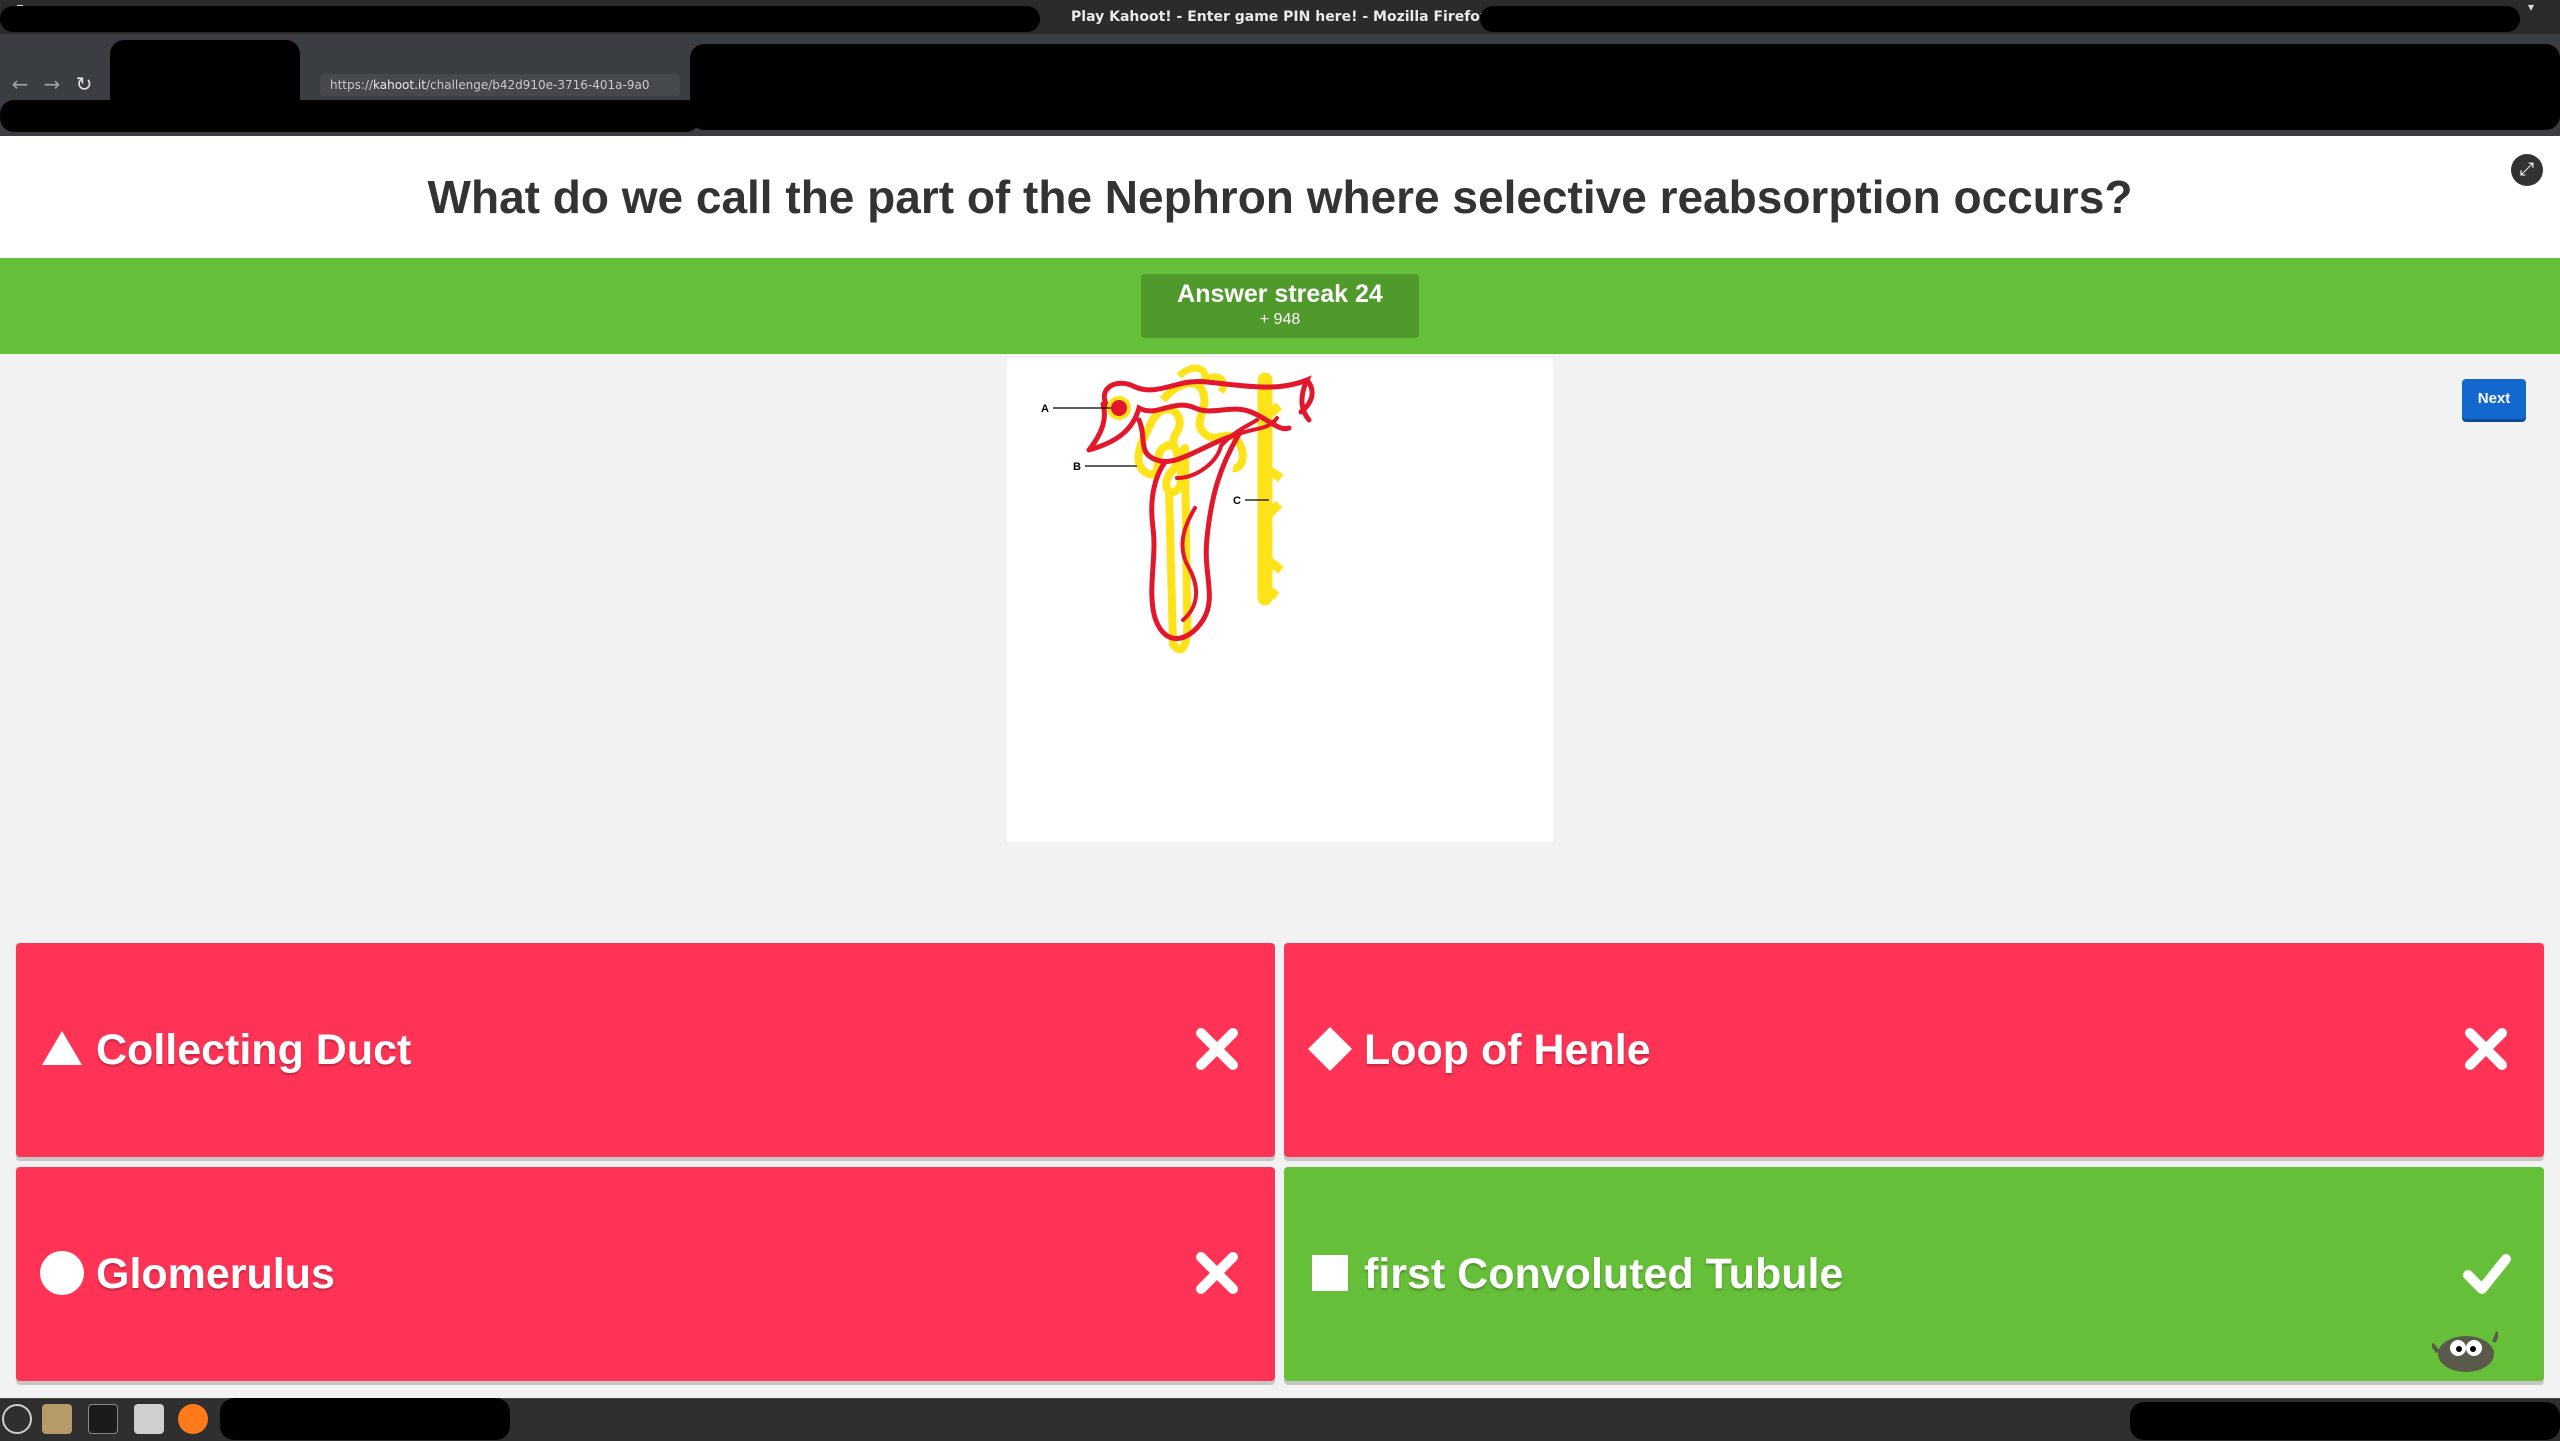  What do you see at coordinates (1077, 467) in the screenshot?
I see `diagram-label-b: B` at bounding box center [1077, 467].